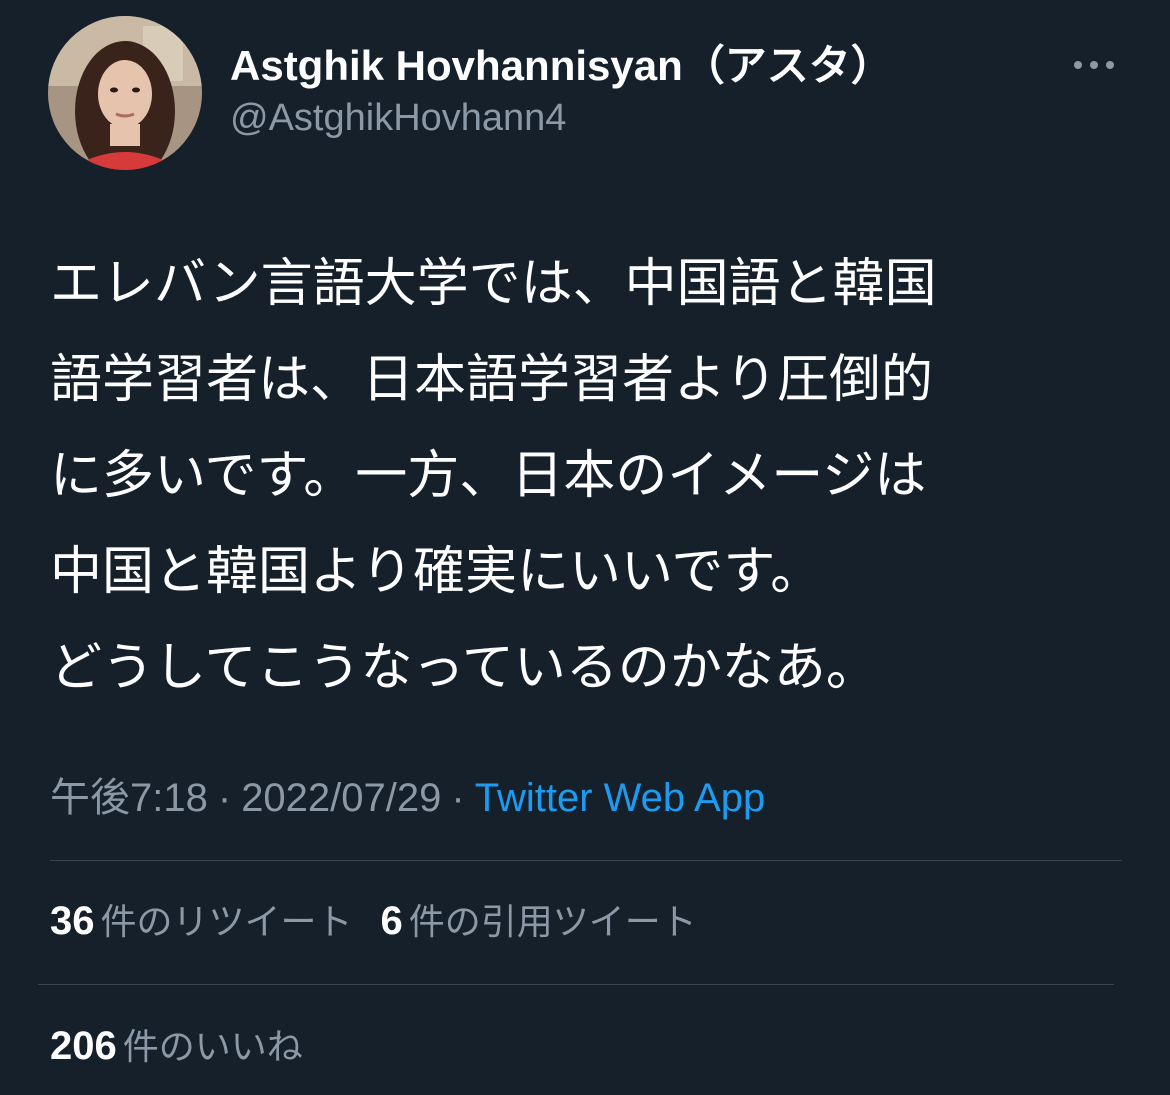  I want to click on retweets-stat: 36 件のリツイート, so click(201, 921).